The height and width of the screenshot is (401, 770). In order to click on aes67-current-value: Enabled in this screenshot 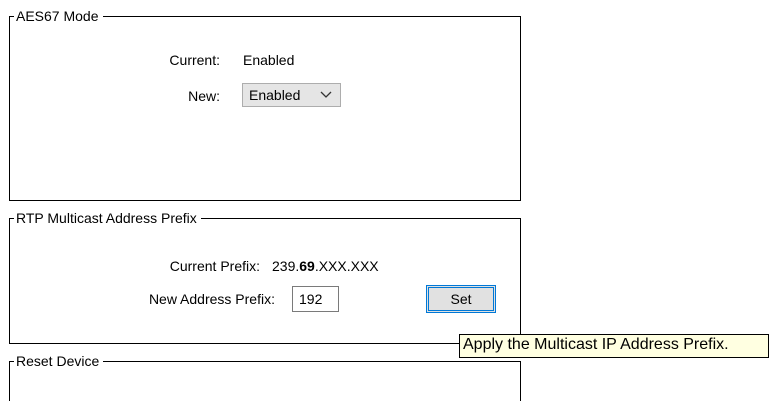, I will do `click(269, 60)`.